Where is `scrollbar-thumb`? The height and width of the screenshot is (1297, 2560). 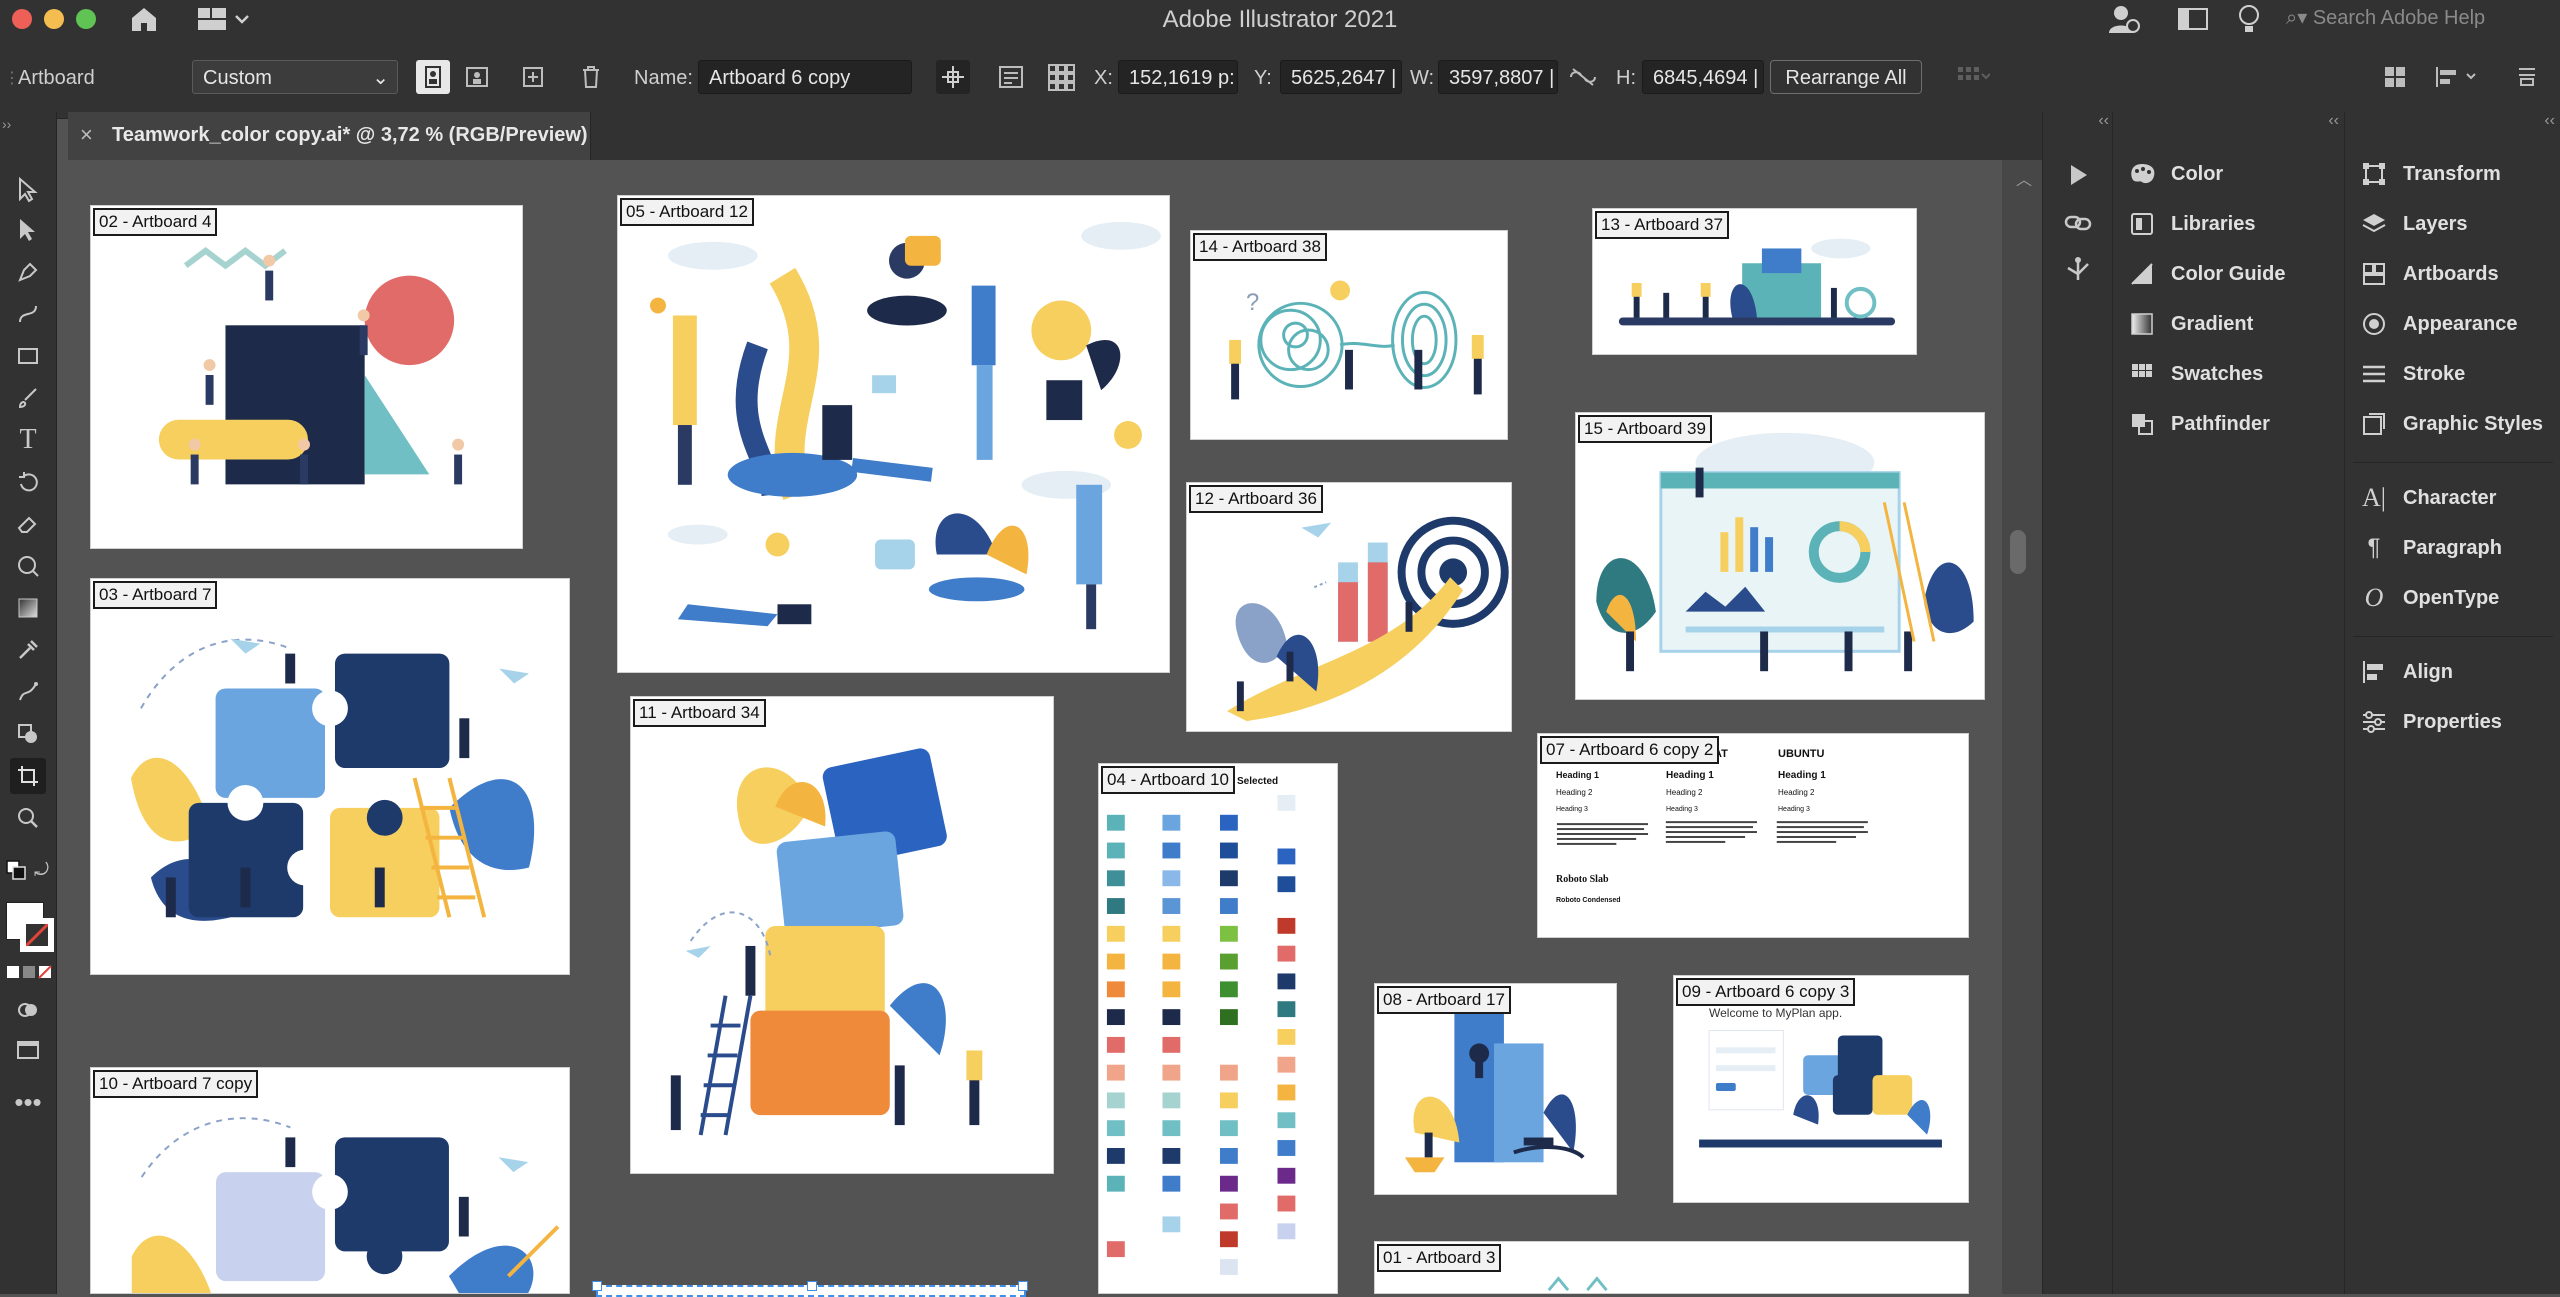 scrollbar-thumb is located at coordinates (2018, 552).